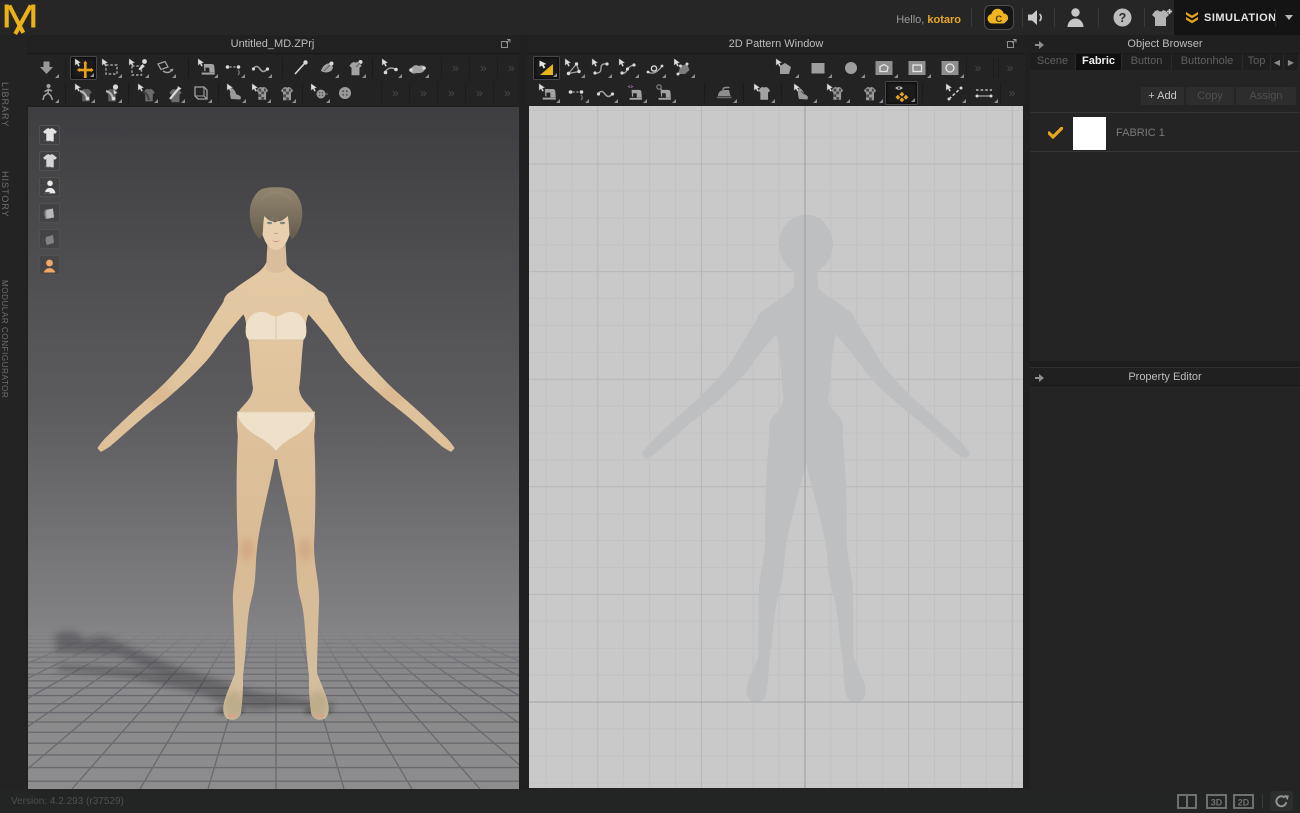 The height and width of the screenshot is (813, 1300). What do you see at coordinates (998, 19) in the screenshot?
I see `svg-text: C` at bounding box center [998, 19].